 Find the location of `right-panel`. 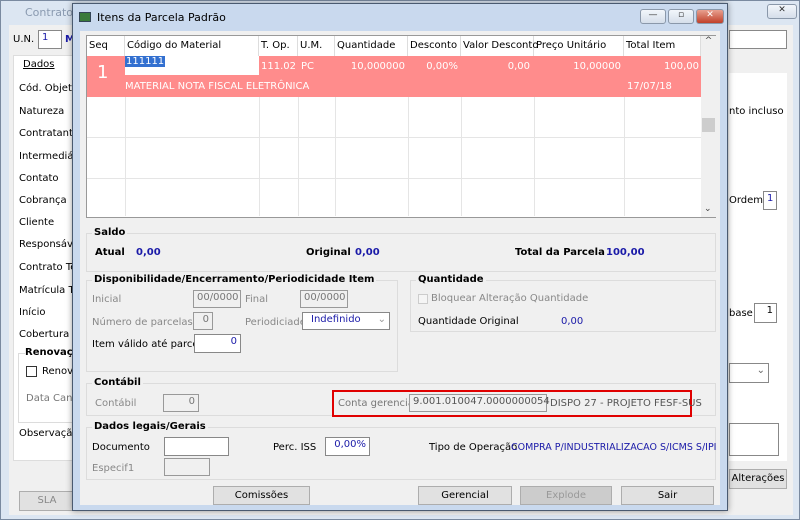

right-panel is located at coordinates (758, 267).